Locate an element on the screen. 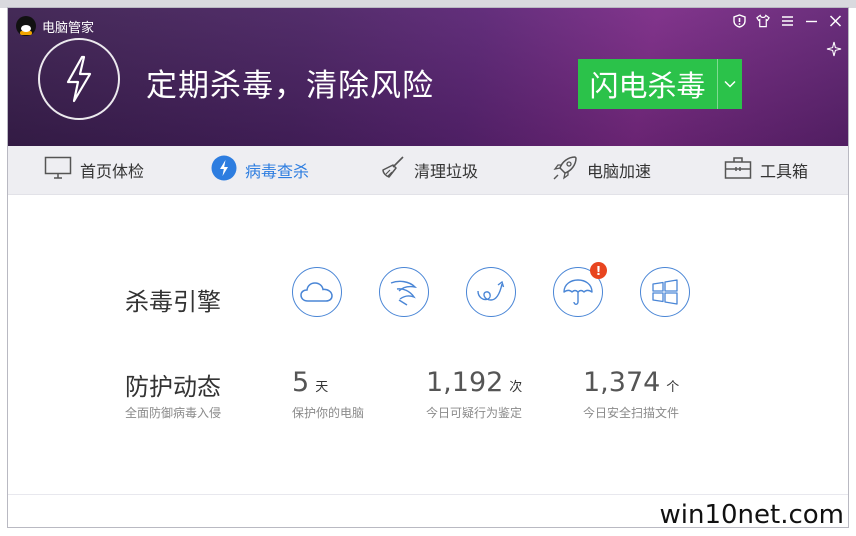 This screenshot has height=536, width=856. tab-toolbox-label: 工具箱 is located at coordinates (784, 171).